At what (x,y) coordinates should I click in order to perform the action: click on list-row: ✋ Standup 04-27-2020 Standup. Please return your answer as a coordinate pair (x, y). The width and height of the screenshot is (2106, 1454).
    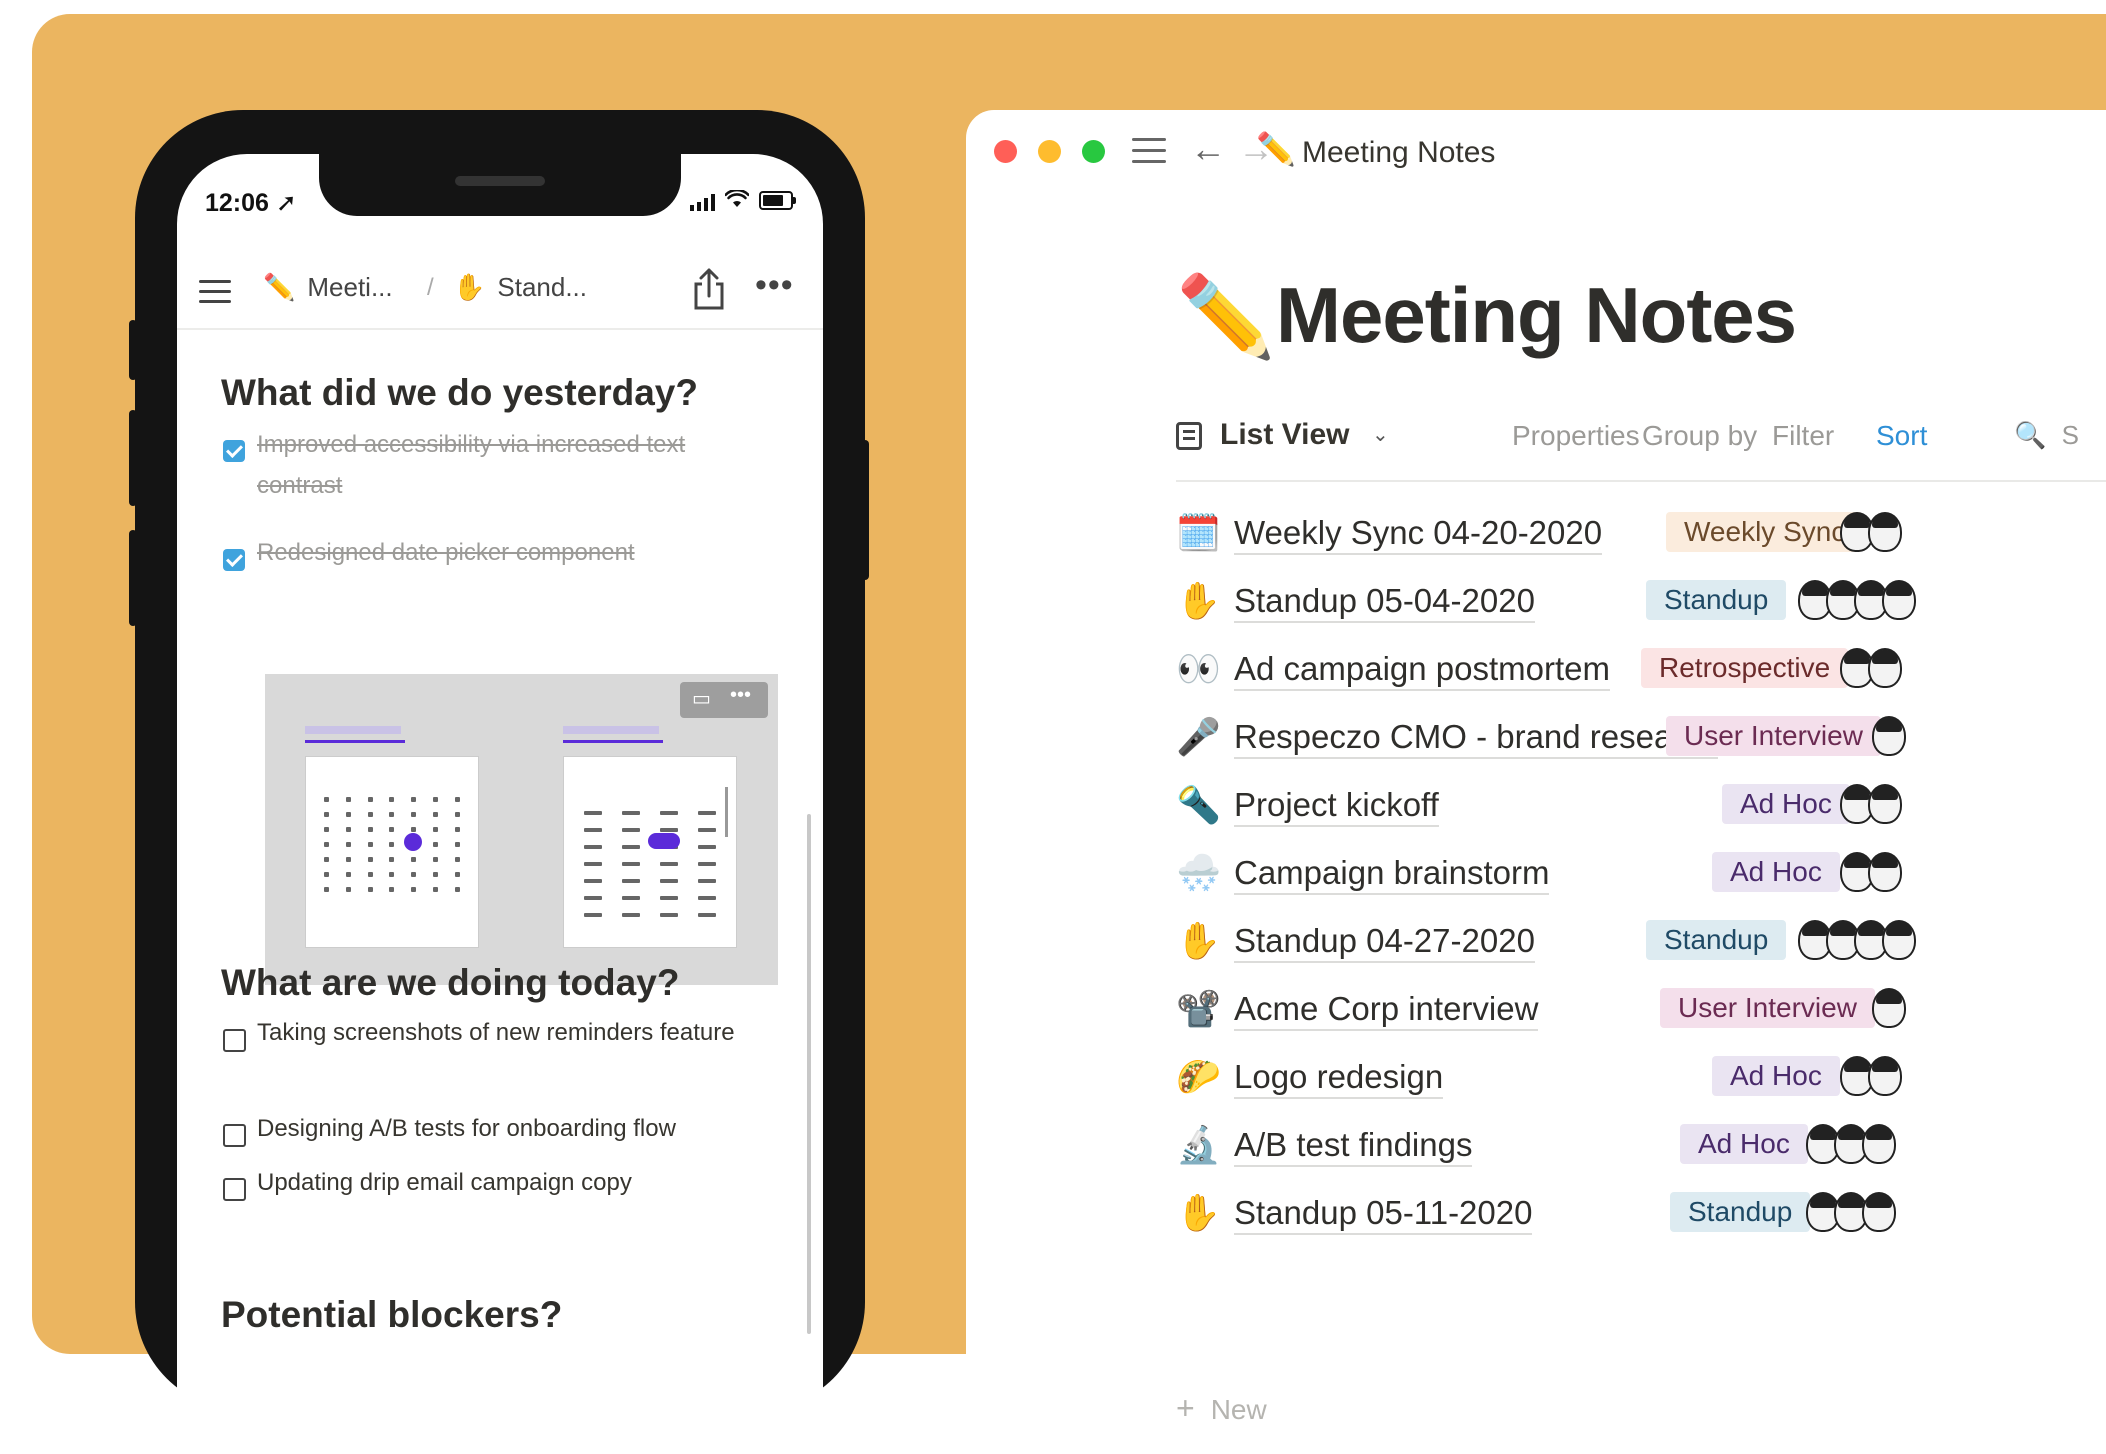
    Looking at the image, I should click on (1641, 942).